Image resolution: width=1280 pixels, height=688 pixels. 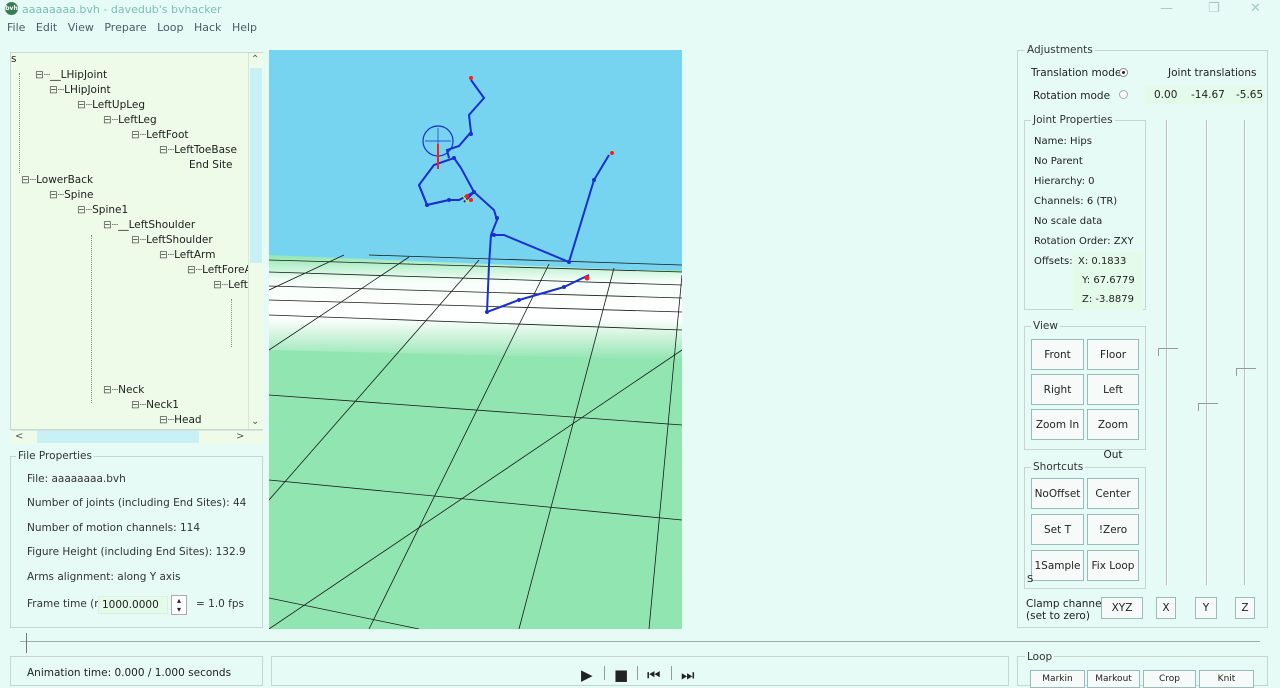 What do you see at coordinates (1123, 72) in the screenshot?
I see `translation-mode-radio` at bounding box center [1123, 72].